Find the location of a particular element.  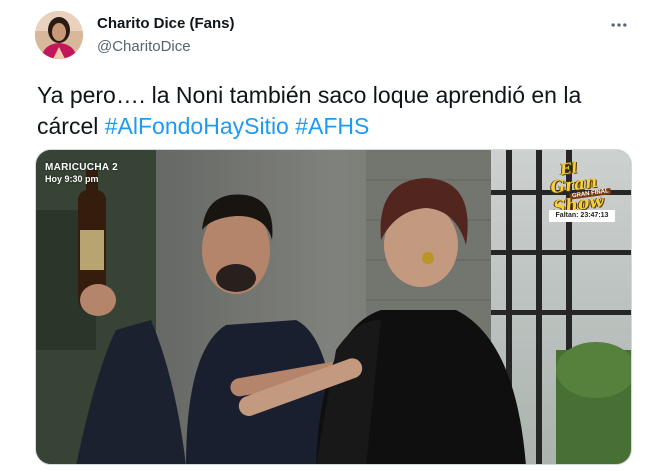

avatar is located at coordinates (59, 35).